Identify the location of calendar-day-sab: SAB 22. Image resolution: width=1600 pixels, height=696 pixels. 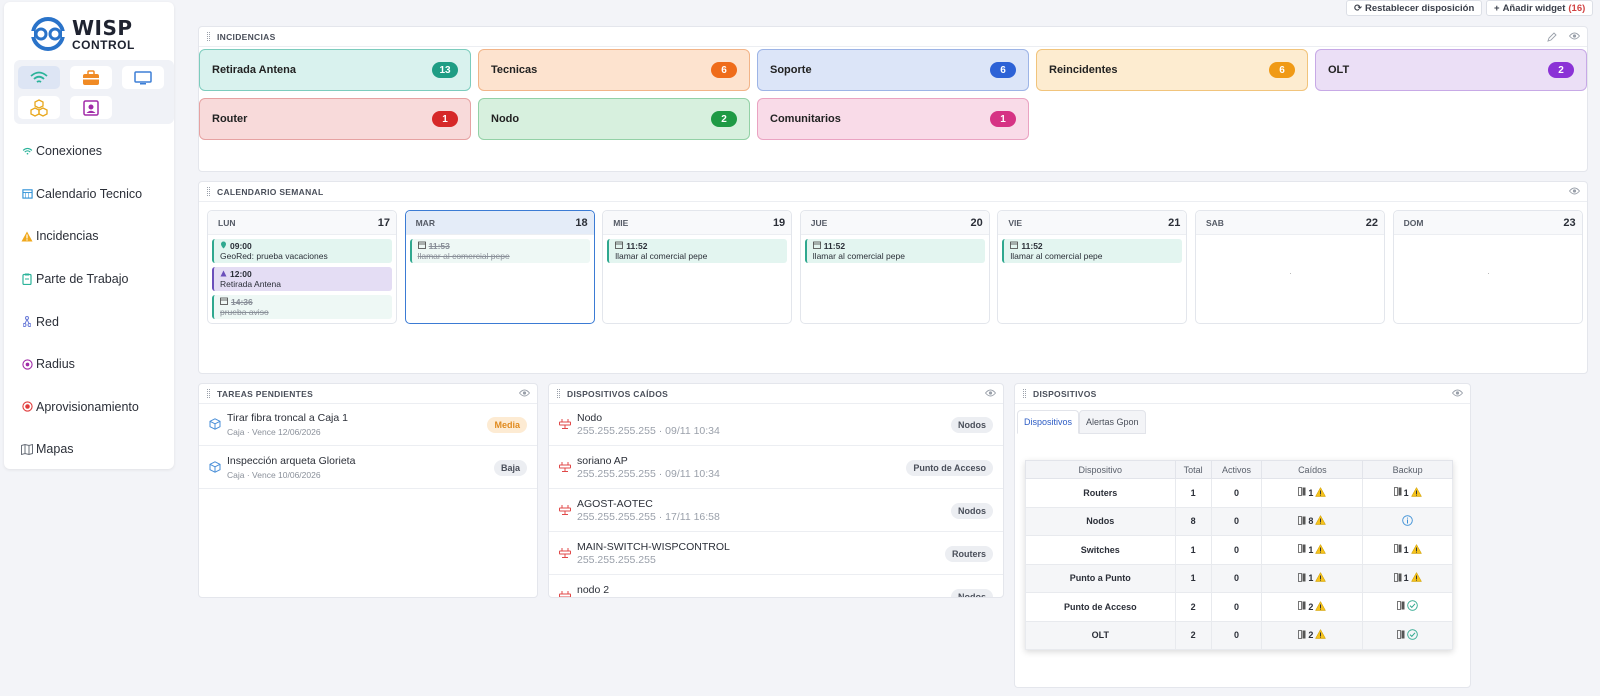
(1290, 267).